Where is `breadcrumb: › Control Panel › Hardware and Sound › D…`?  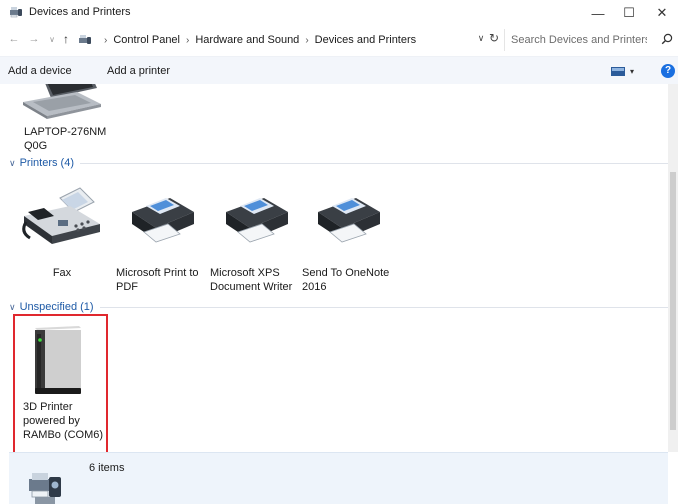
breadcrumb: › Control Panel › Hardware and Sound › D… is located at coordinates (276, 40).